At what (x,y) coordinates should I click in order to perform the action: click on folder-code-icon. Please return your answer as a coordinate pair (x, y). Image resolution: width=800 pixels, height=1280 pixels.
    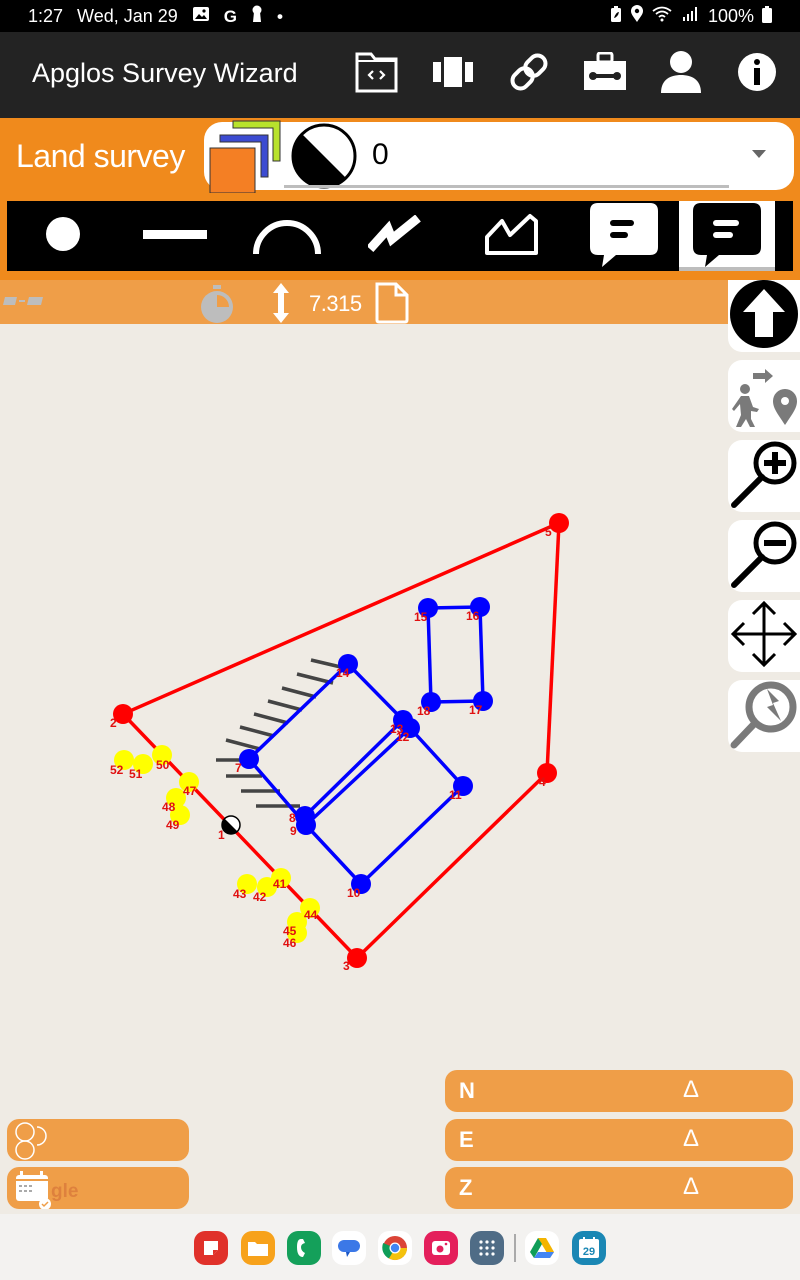
    Looking at the image, I should click on (377, 74).